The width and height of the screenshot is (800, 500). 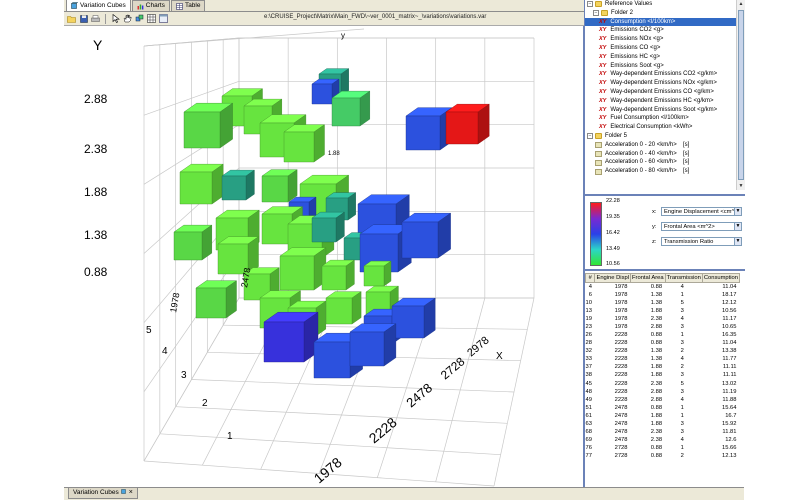 I want to click on axis-value: Engine Displacement <cm^ ▼, so click(x=701, y=211).